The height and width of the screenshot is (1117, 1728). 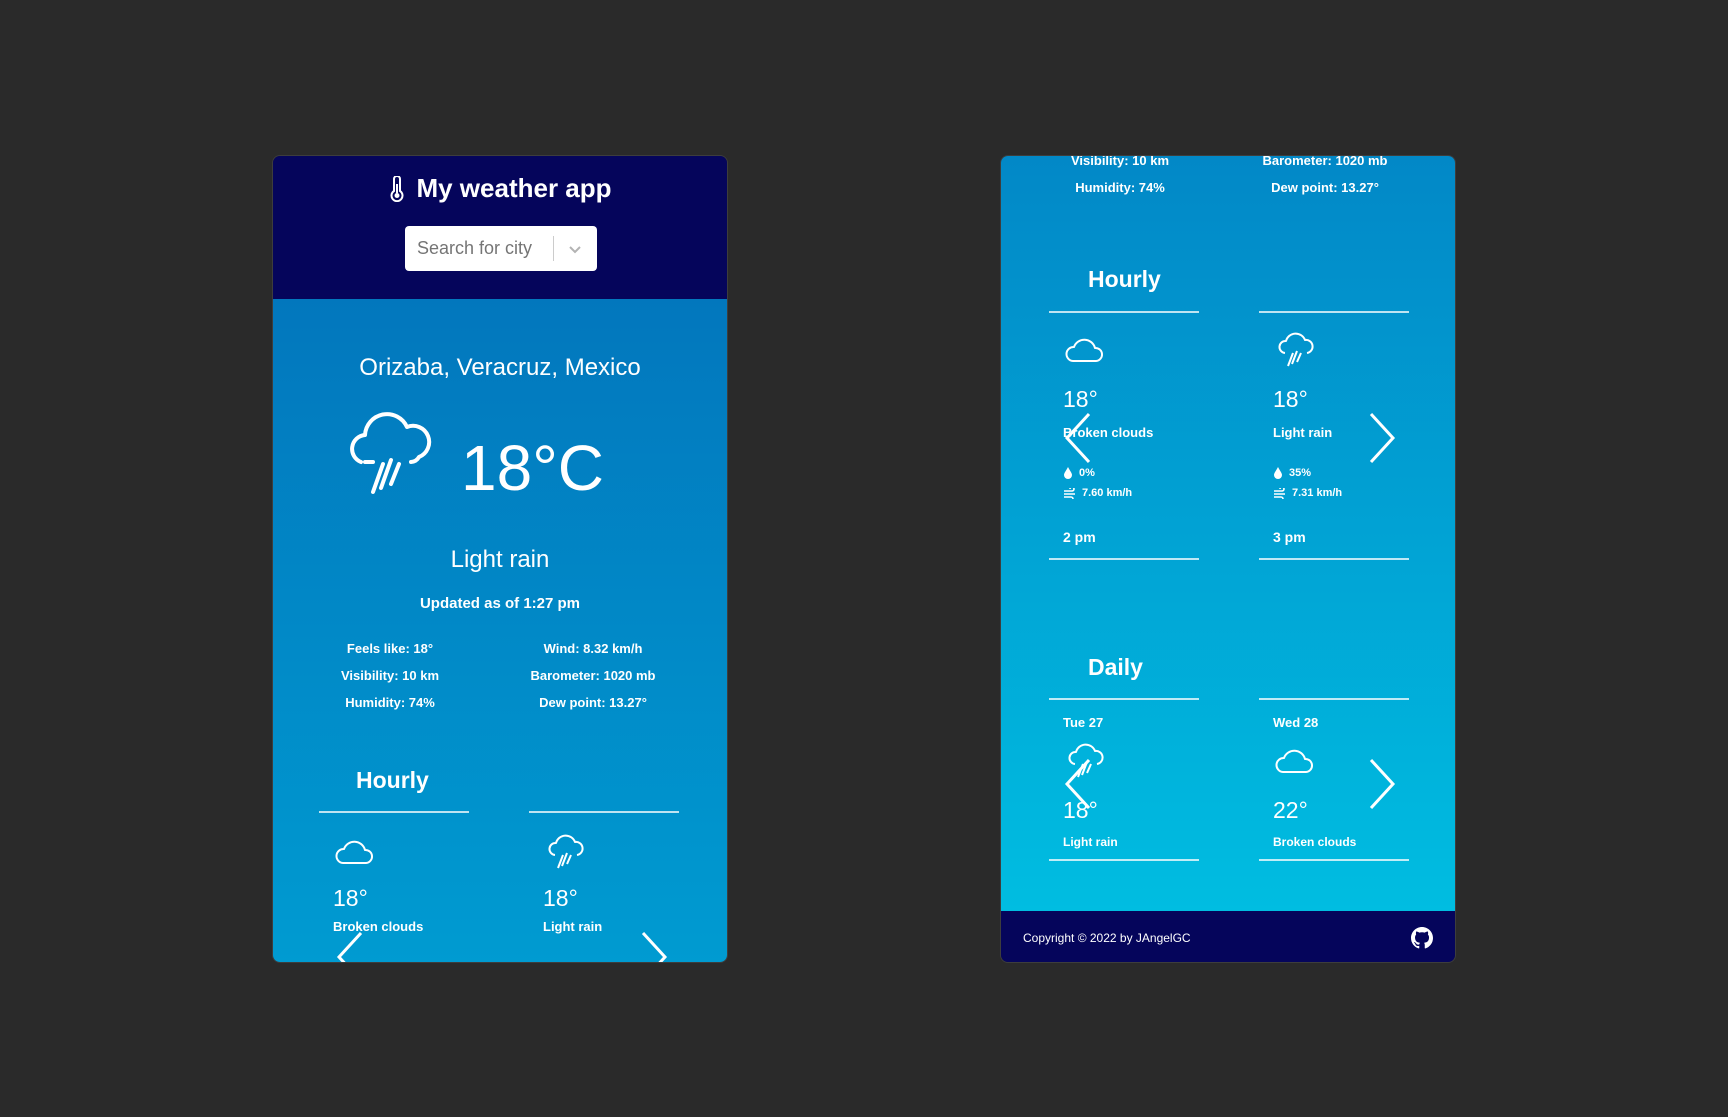 I want to click on daily-next-arrow, so click(x=1381, y=784).